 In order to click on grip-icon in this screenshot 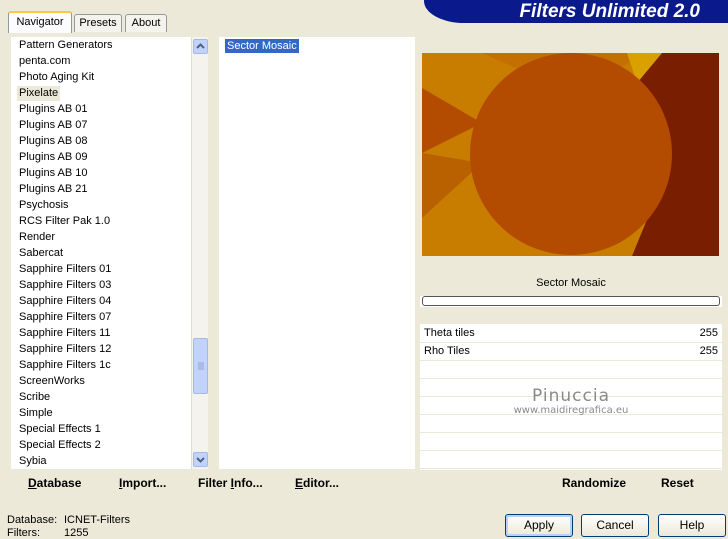, I will do `click(201, 366)`.